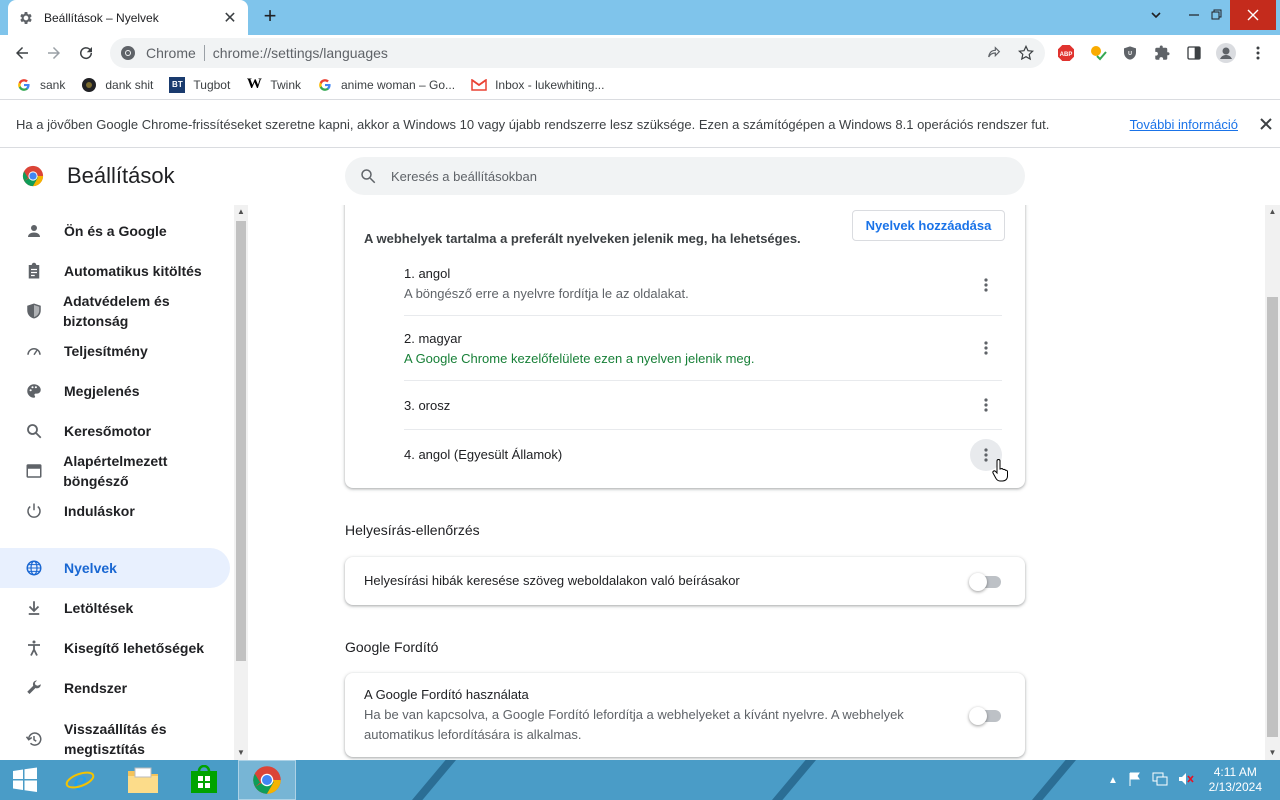 The image size is (1280, 800). I want to click on sidebar-item-performance: Teljesítmény, so click(115, 351).